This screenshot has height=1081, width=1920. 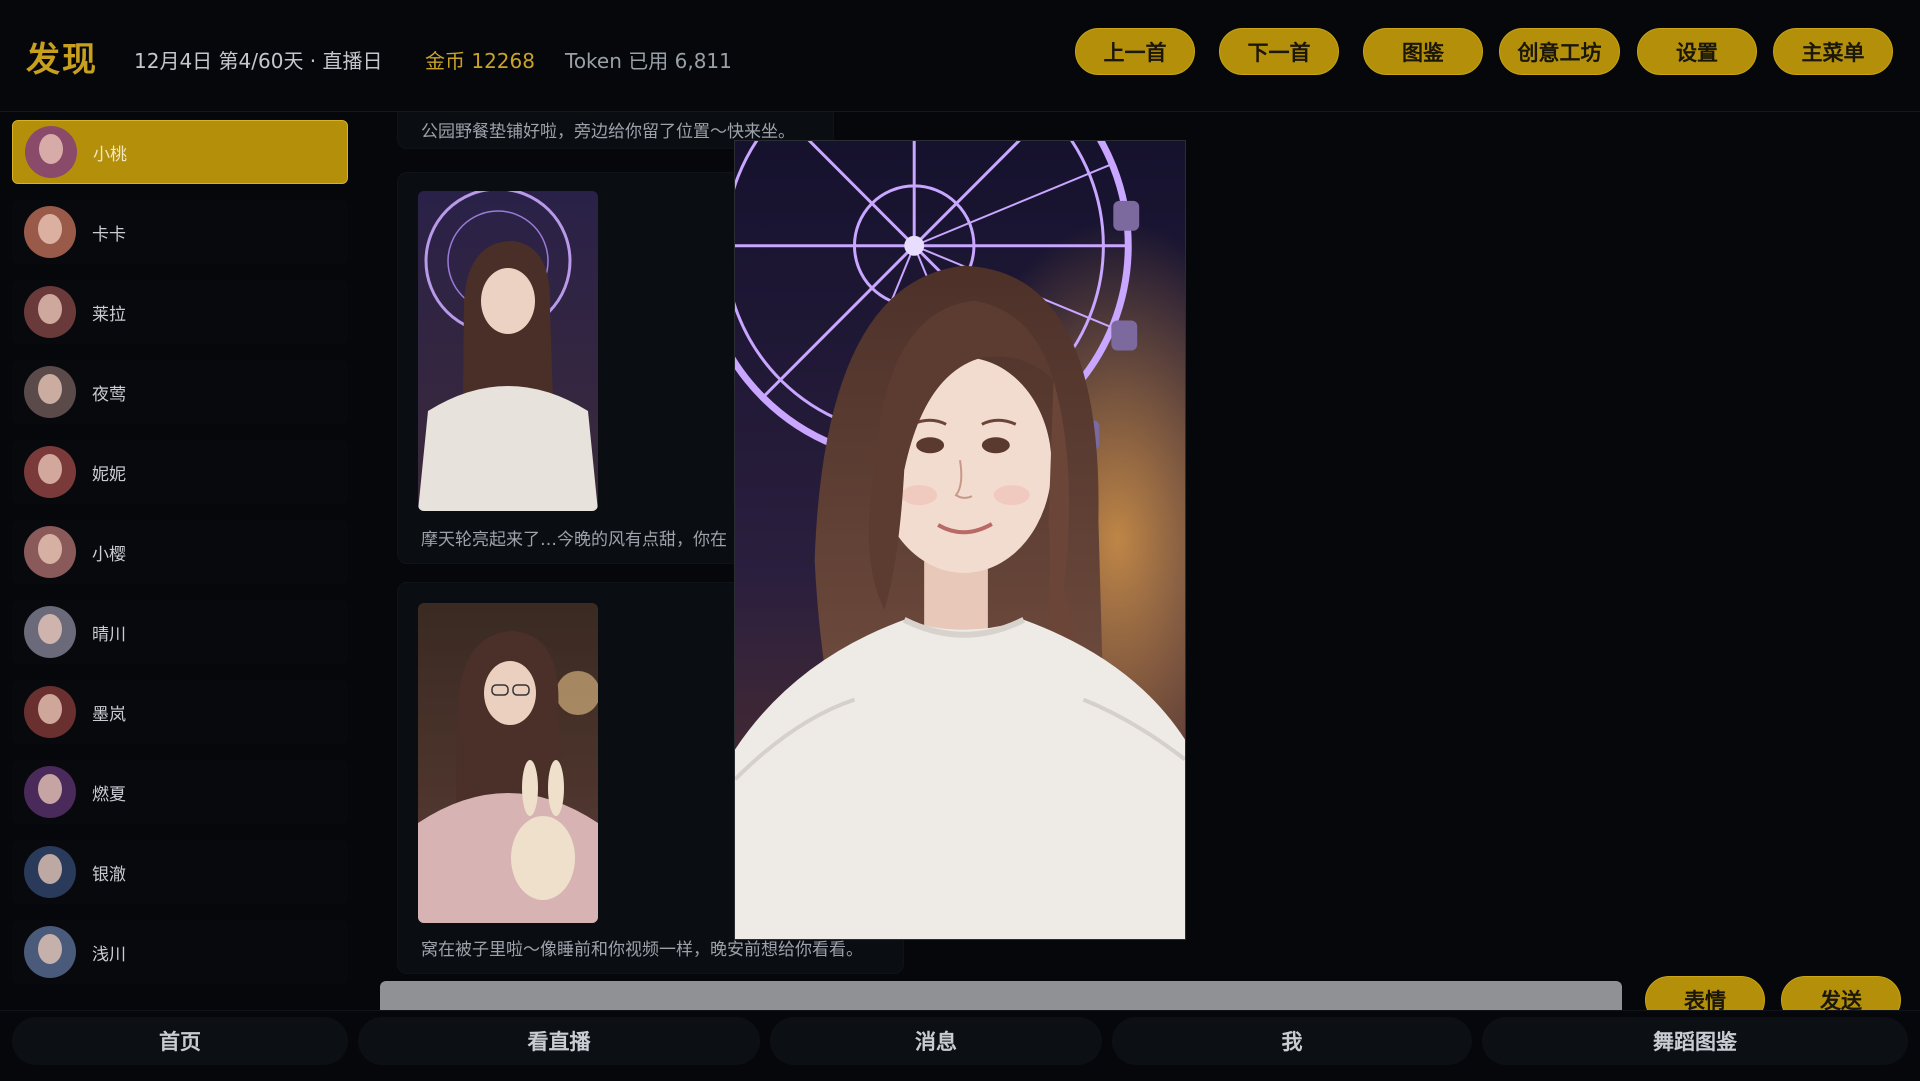 What do you see at coordinates (258, 61) in the screenshot?
I see `date-day-info: 12月4日 第4/60天 · 直播日` at bounding box center [258, 61].